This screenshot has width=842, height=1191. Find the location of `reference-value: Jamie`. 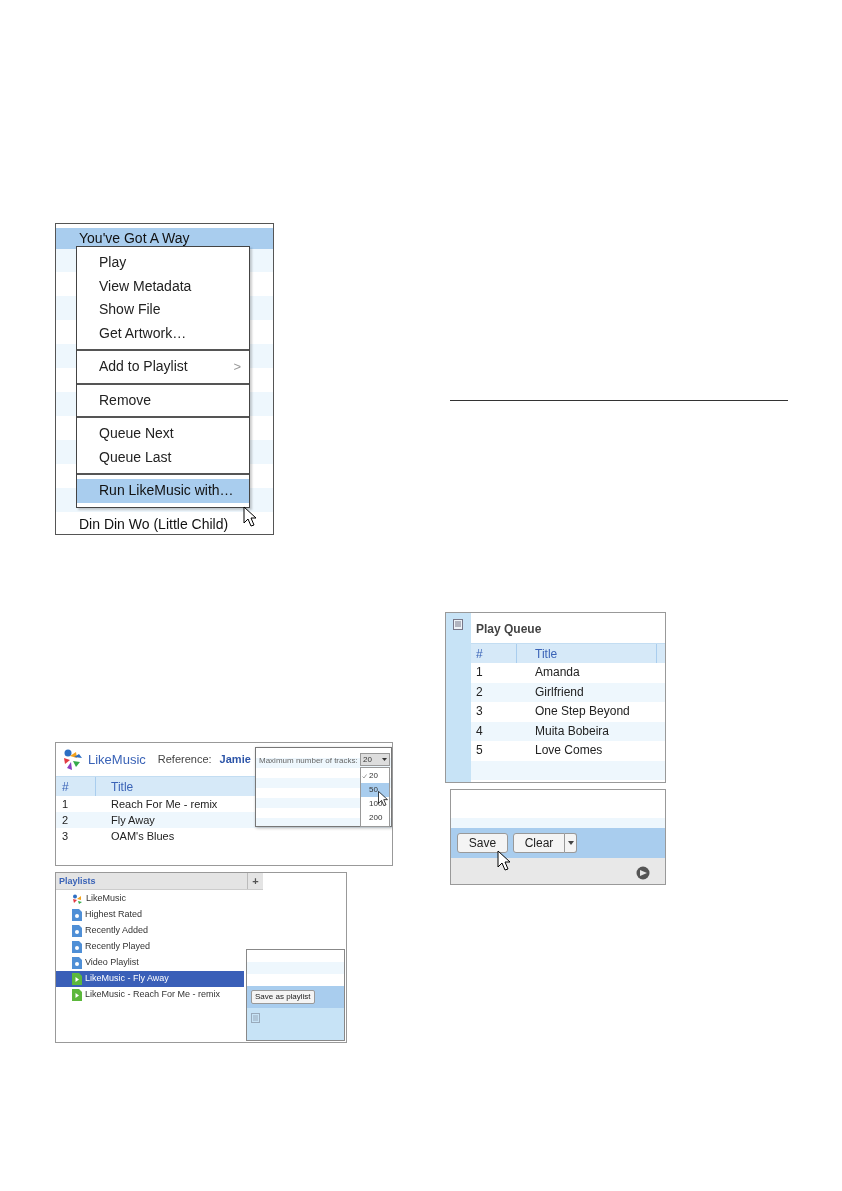

reference-value: Jamie is located at coordinates (235, 760).